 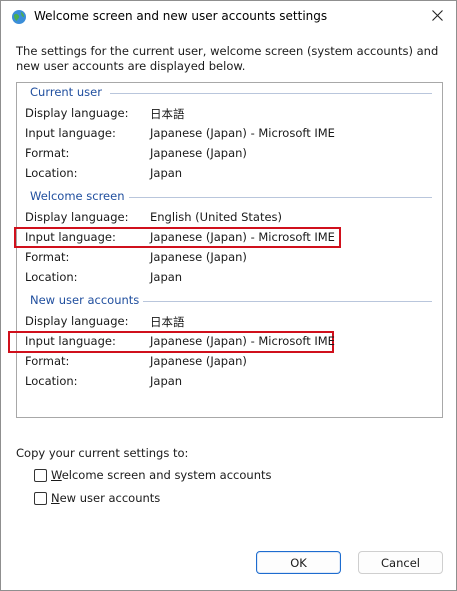 I want to click on ok-button-label: OK, so click(x=298, y=562).